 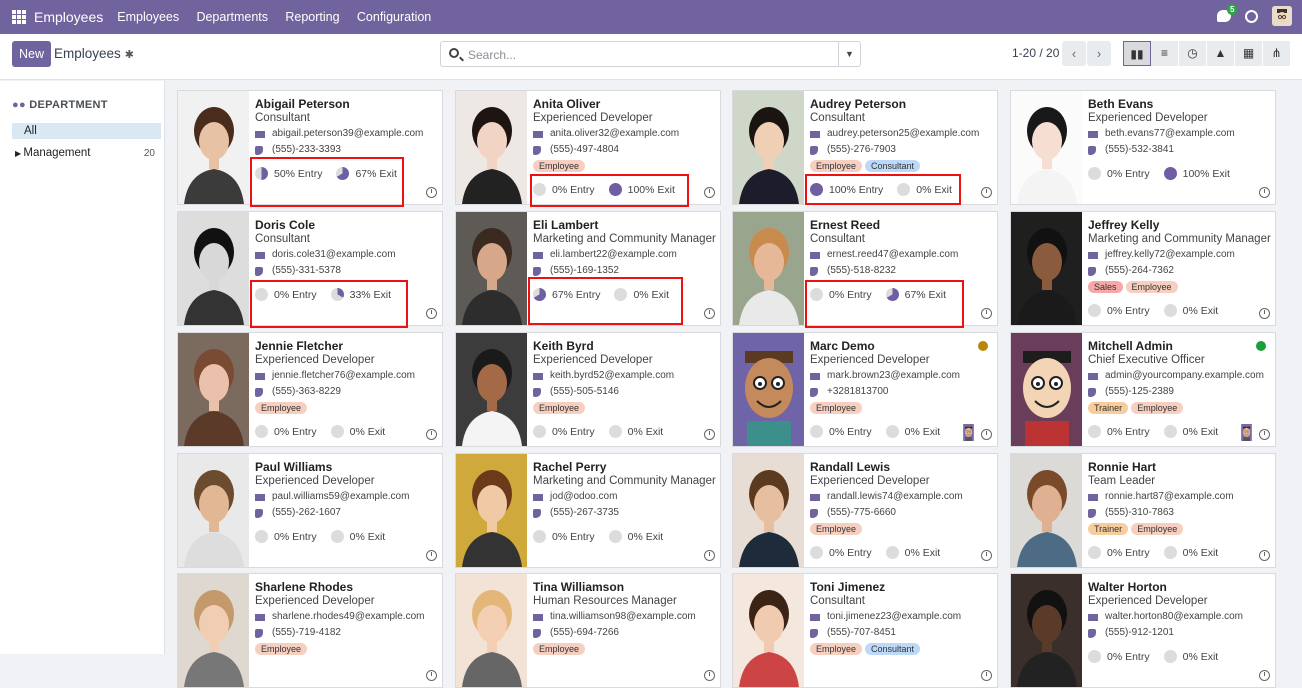 What do you see at coordinates (88, 153) in the screenshot?
I see `sidebar-item-management: ▶ Management 20` at bounding box center [88, 153].